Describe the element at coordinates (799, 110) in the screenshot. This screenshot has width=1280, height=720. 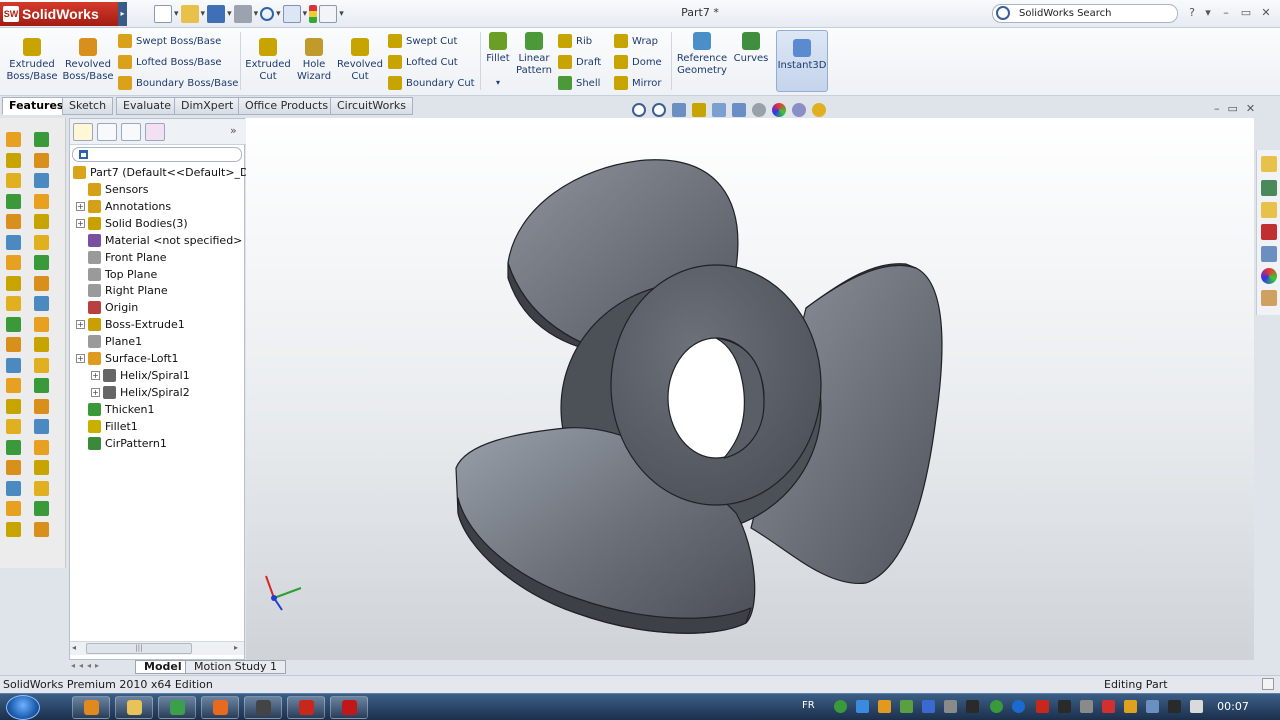
I see `scenes-icon` at that location.